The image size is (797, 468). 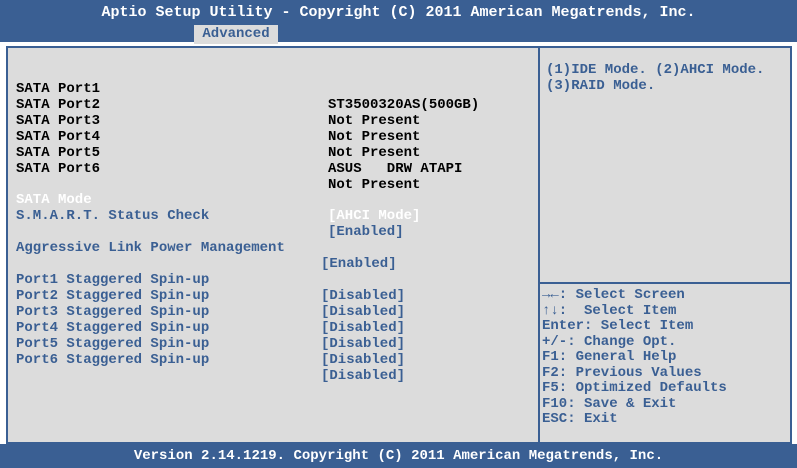 I want to click on alpm-value: [Enabled], so click(x=359, y=264).